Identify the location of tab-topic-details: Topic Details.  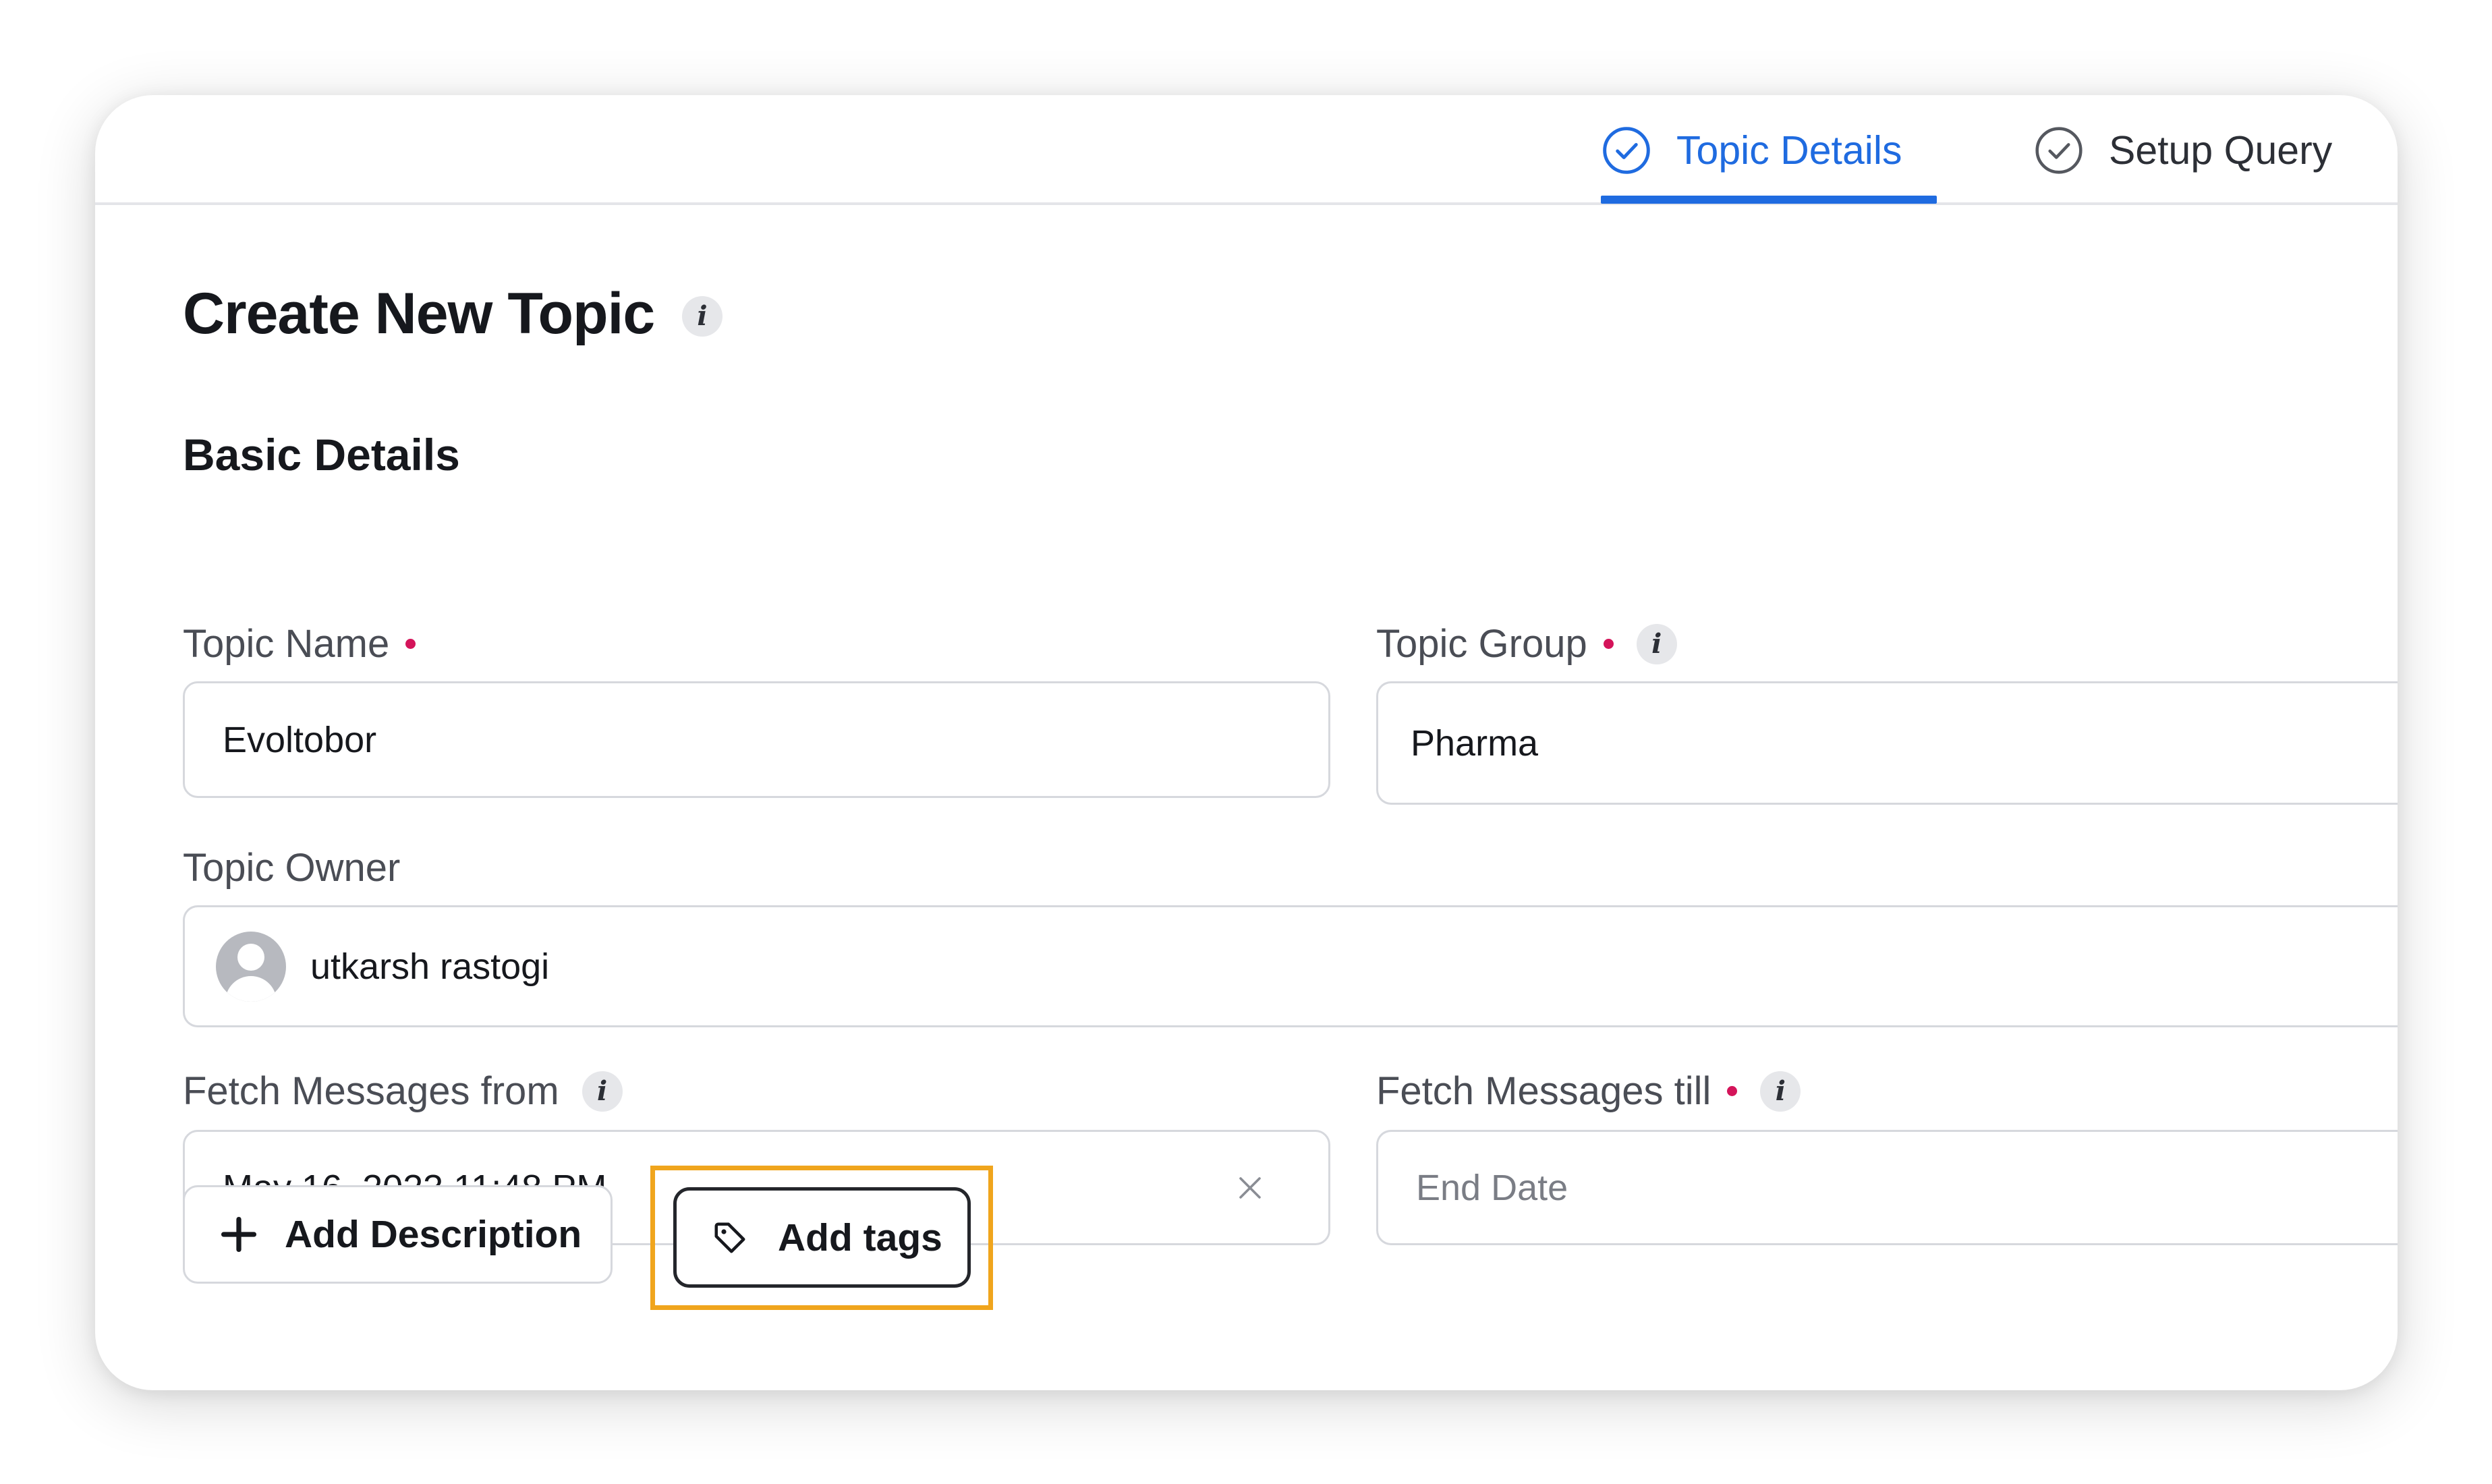
(1769, 150).